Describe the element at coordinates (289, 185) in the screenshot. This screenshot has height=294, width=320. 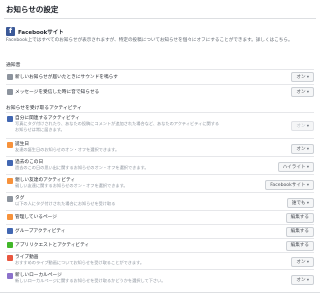
I see `close-friends-dropdown: Facebookサイト` at that location.